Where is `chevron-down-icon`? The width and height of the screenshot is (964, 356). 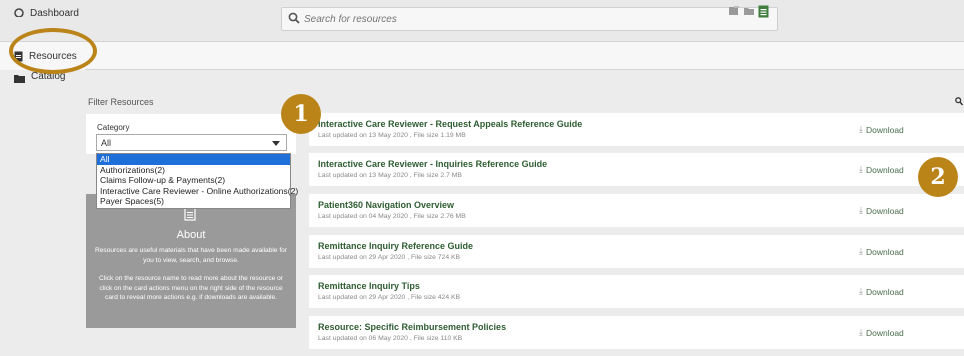
chevron-down-icon is located at coordinates (276, 143).